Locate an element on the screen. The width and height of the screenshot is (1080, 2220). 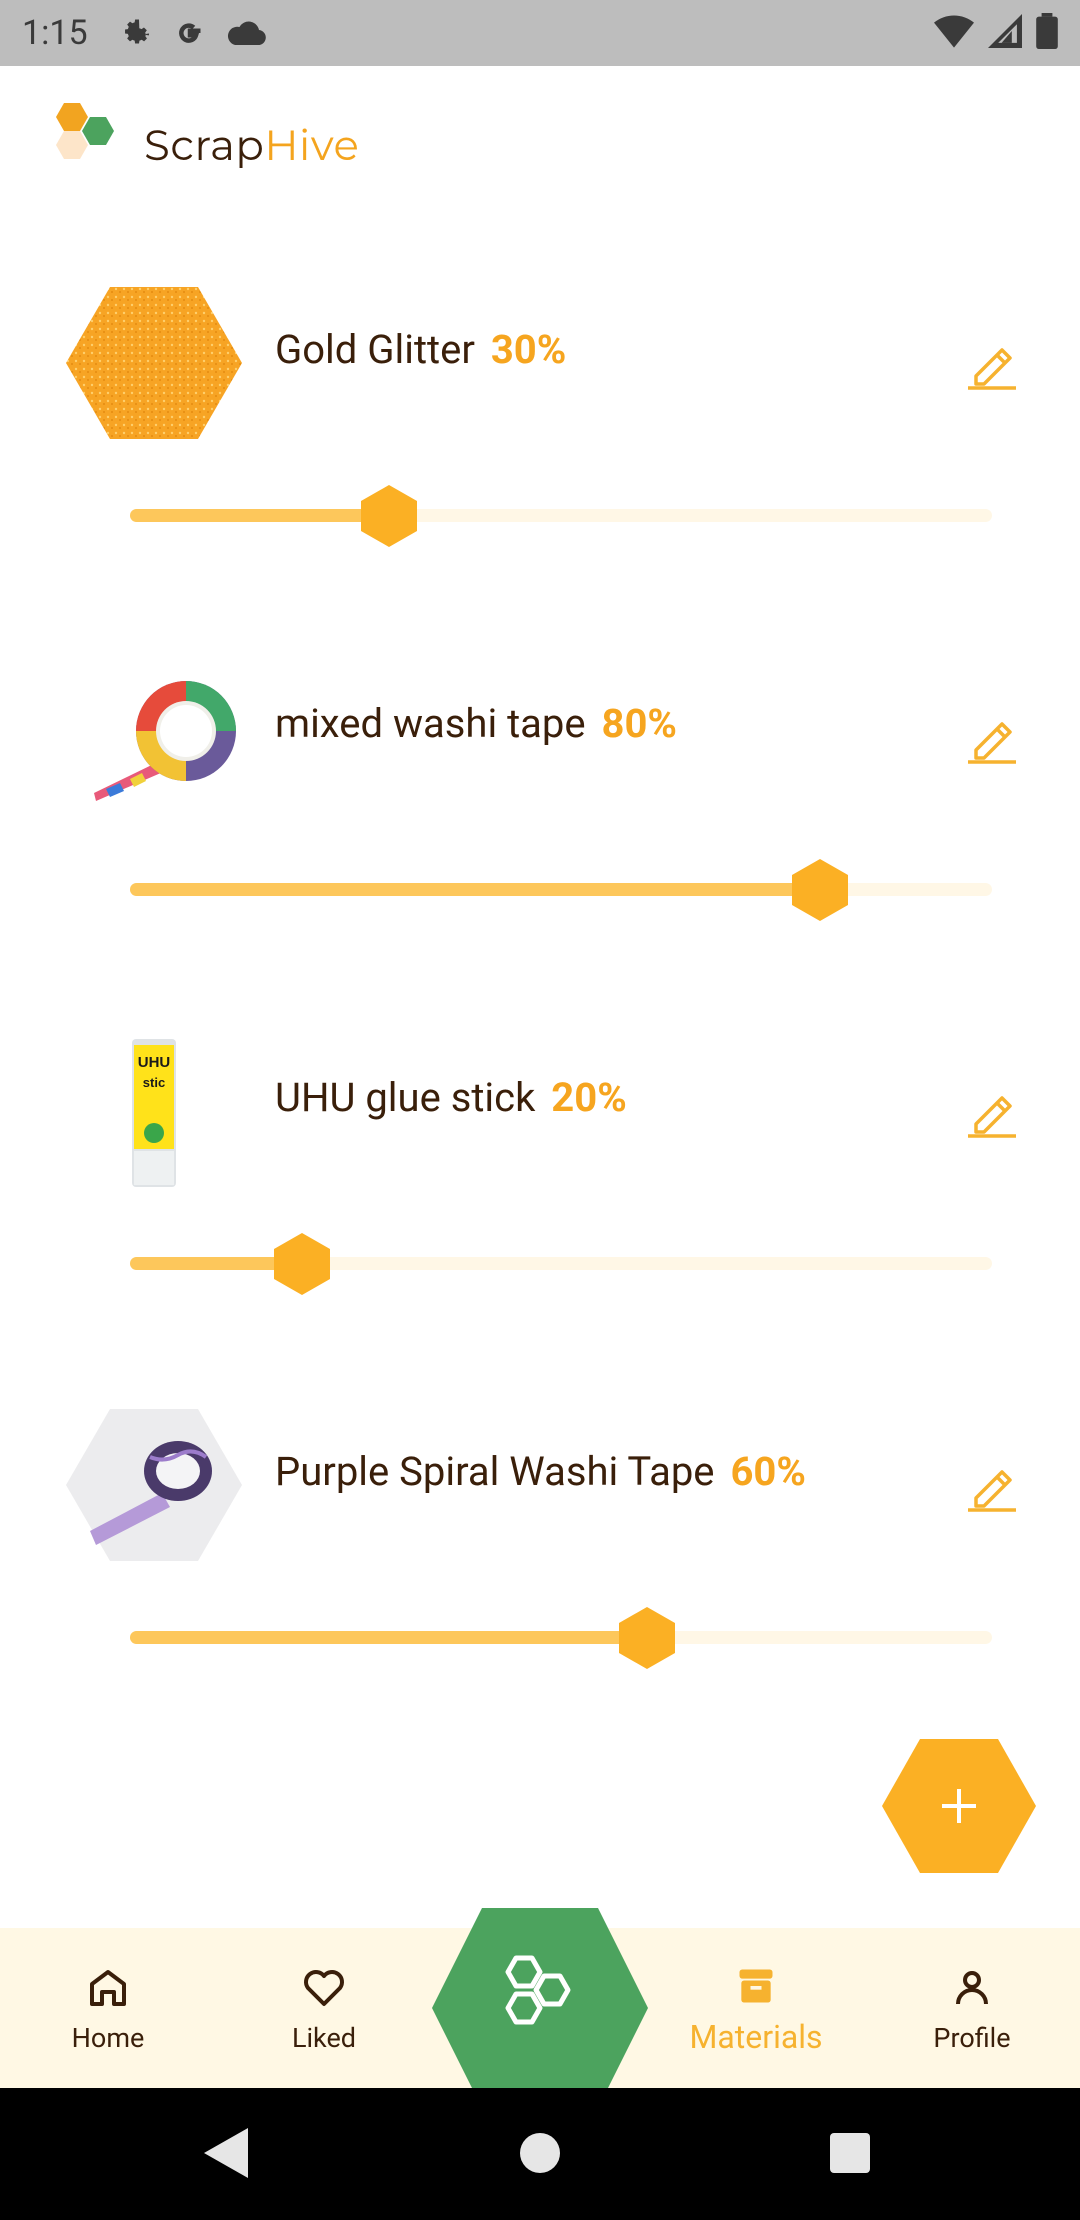
svg-text: stic is located at coordinates (154, 1082).